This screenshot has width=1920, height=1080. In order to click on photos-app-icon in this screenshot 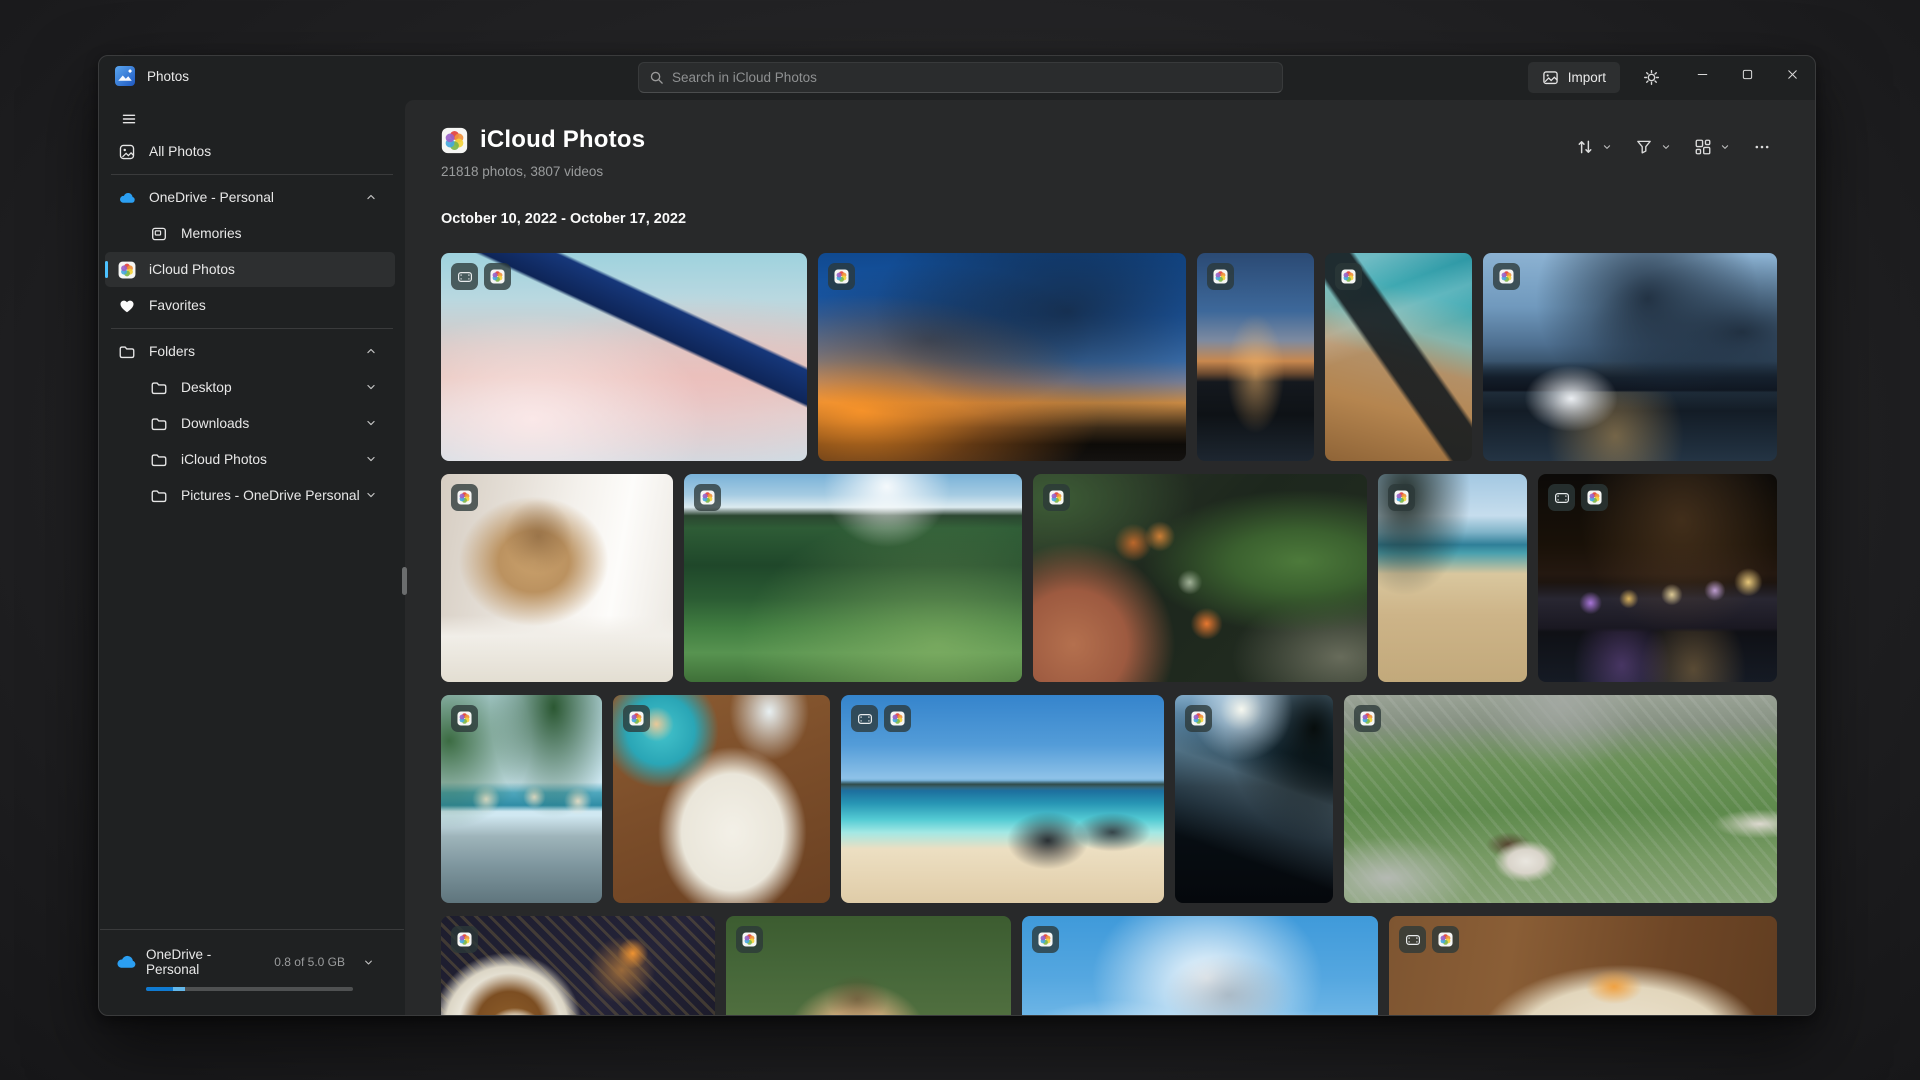, I will do `click(125, 76)`.